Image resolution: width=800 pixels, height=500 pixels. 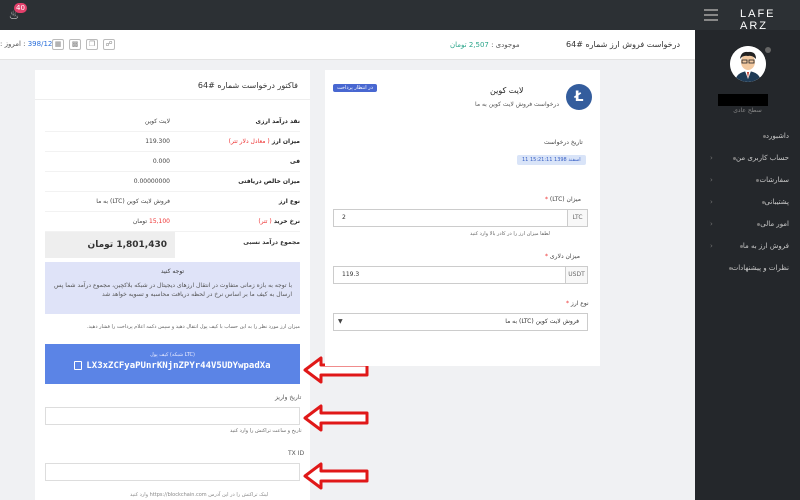 What do you see at coordinates (172, 122) in the screenshot?
I see `invoice-row: نقد درآمد ارزی لایت کوین` at bounding box center [172, 122].